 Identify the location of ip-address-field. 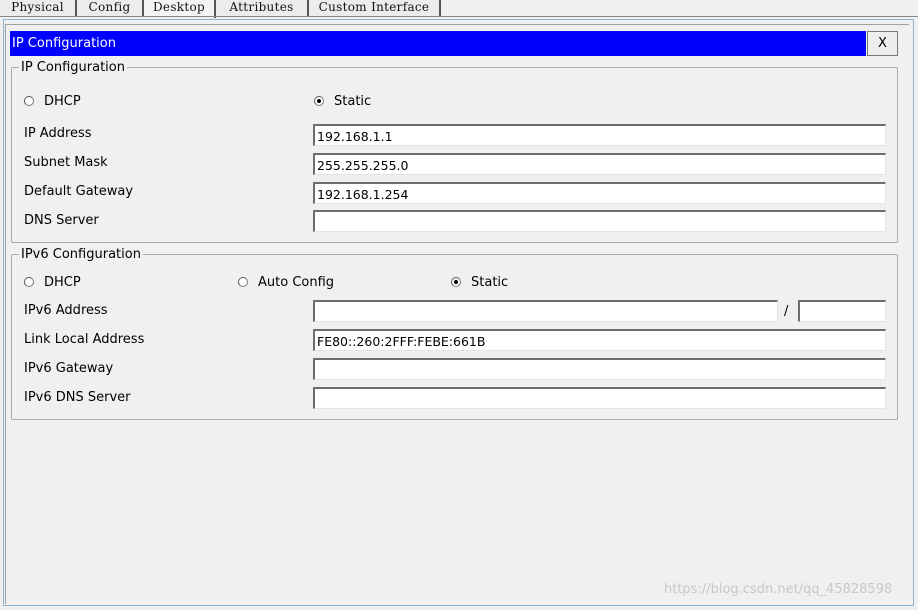
(599, 135).